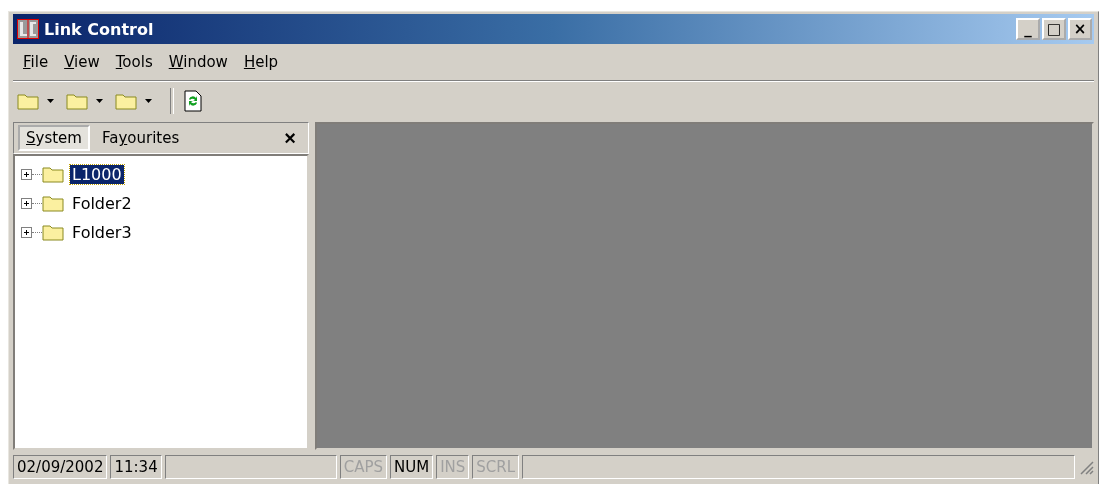  I want to click on refresh-icon, so click(193, 101).